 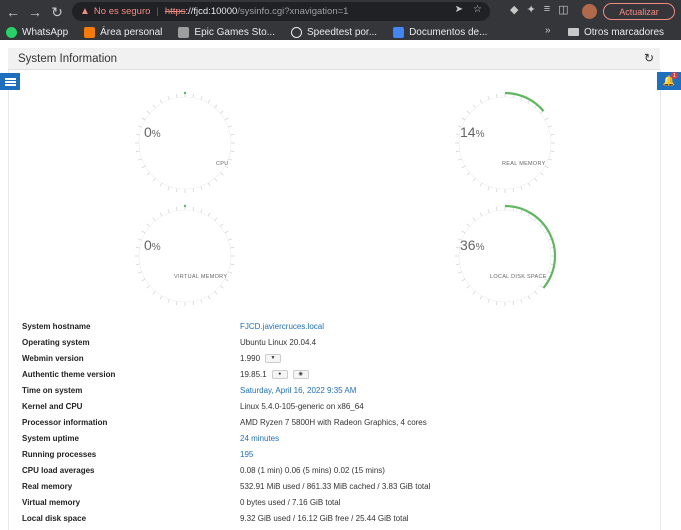 I want to click on row-value: Linux 5.4.0-105-generic on x86_64, so click(x=302, y=406).